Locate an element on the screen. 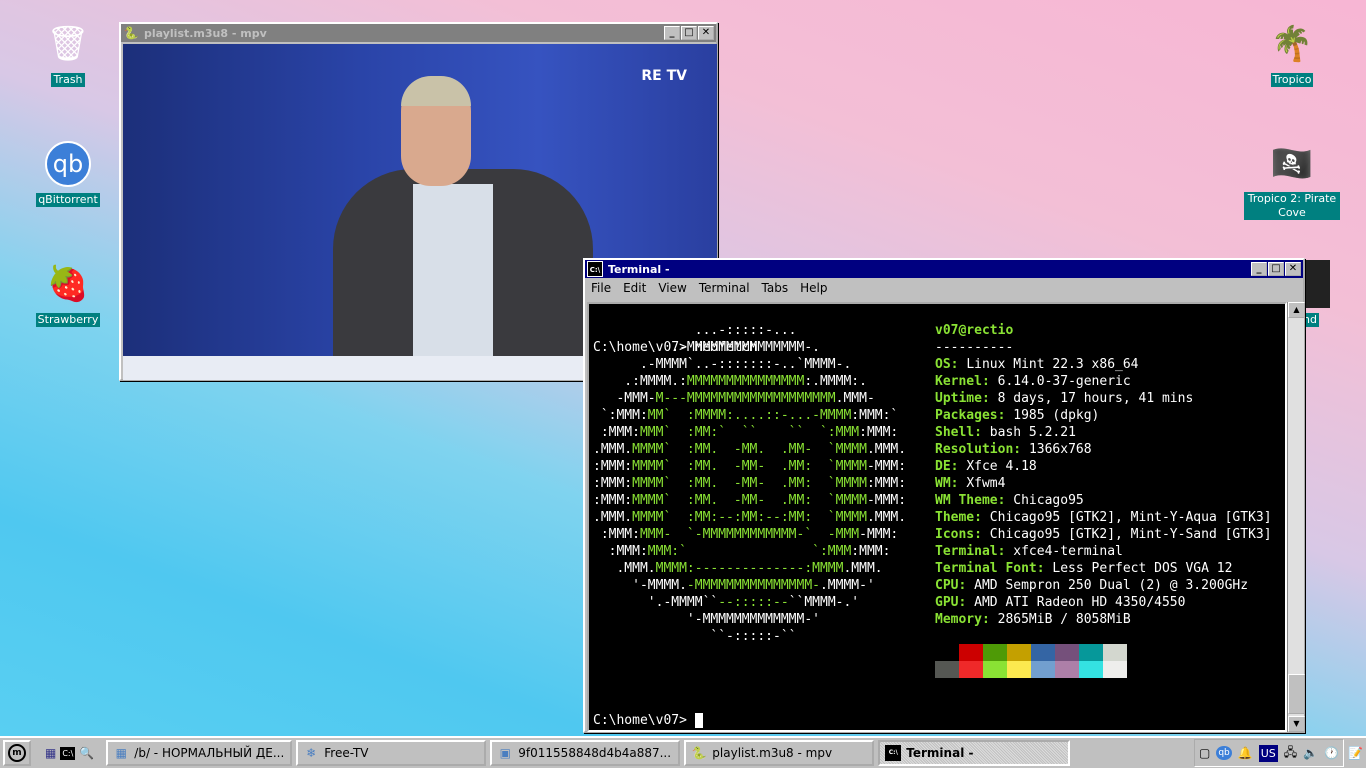 Image resolution: width=1366 pixels, height=768 pixels. task-button: C:\ Terminal - is located at coordinates (974, 753).